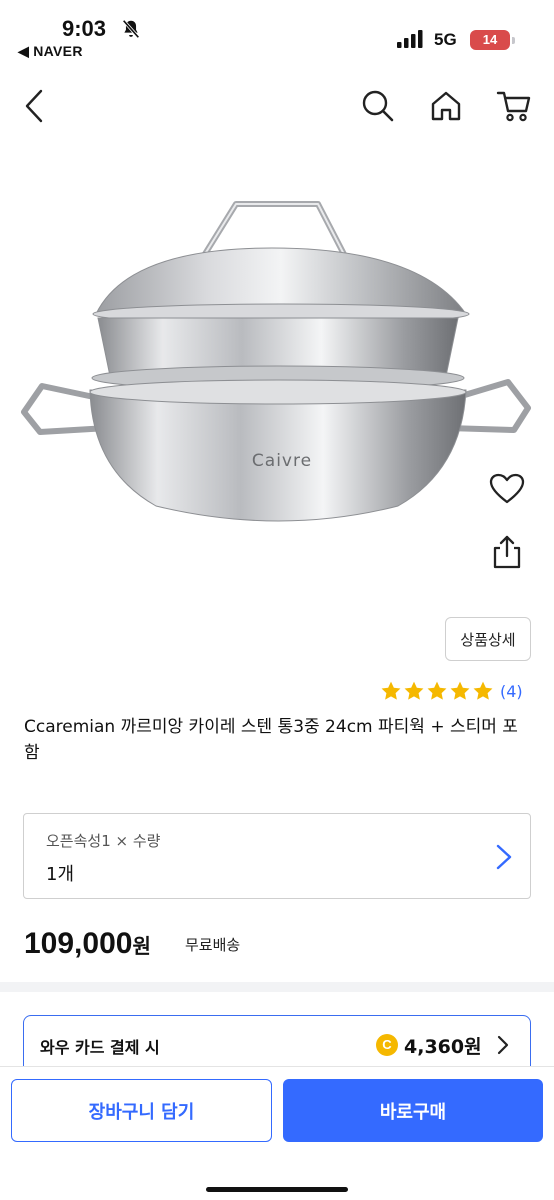  I want to click on card-offer-amount: 4,360원, so click(443, 1047).